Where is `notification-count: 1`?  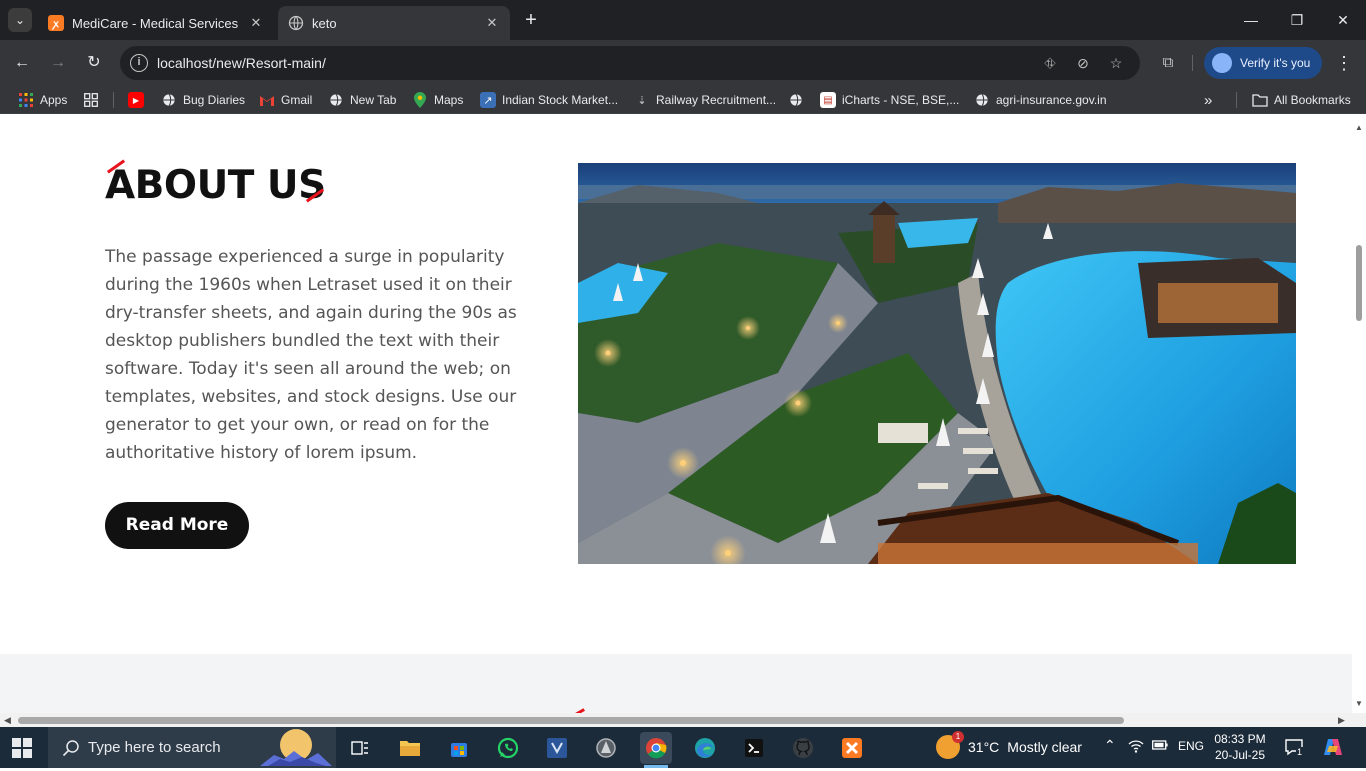 notification-count: 1 is located at coordinates (1300, 752).